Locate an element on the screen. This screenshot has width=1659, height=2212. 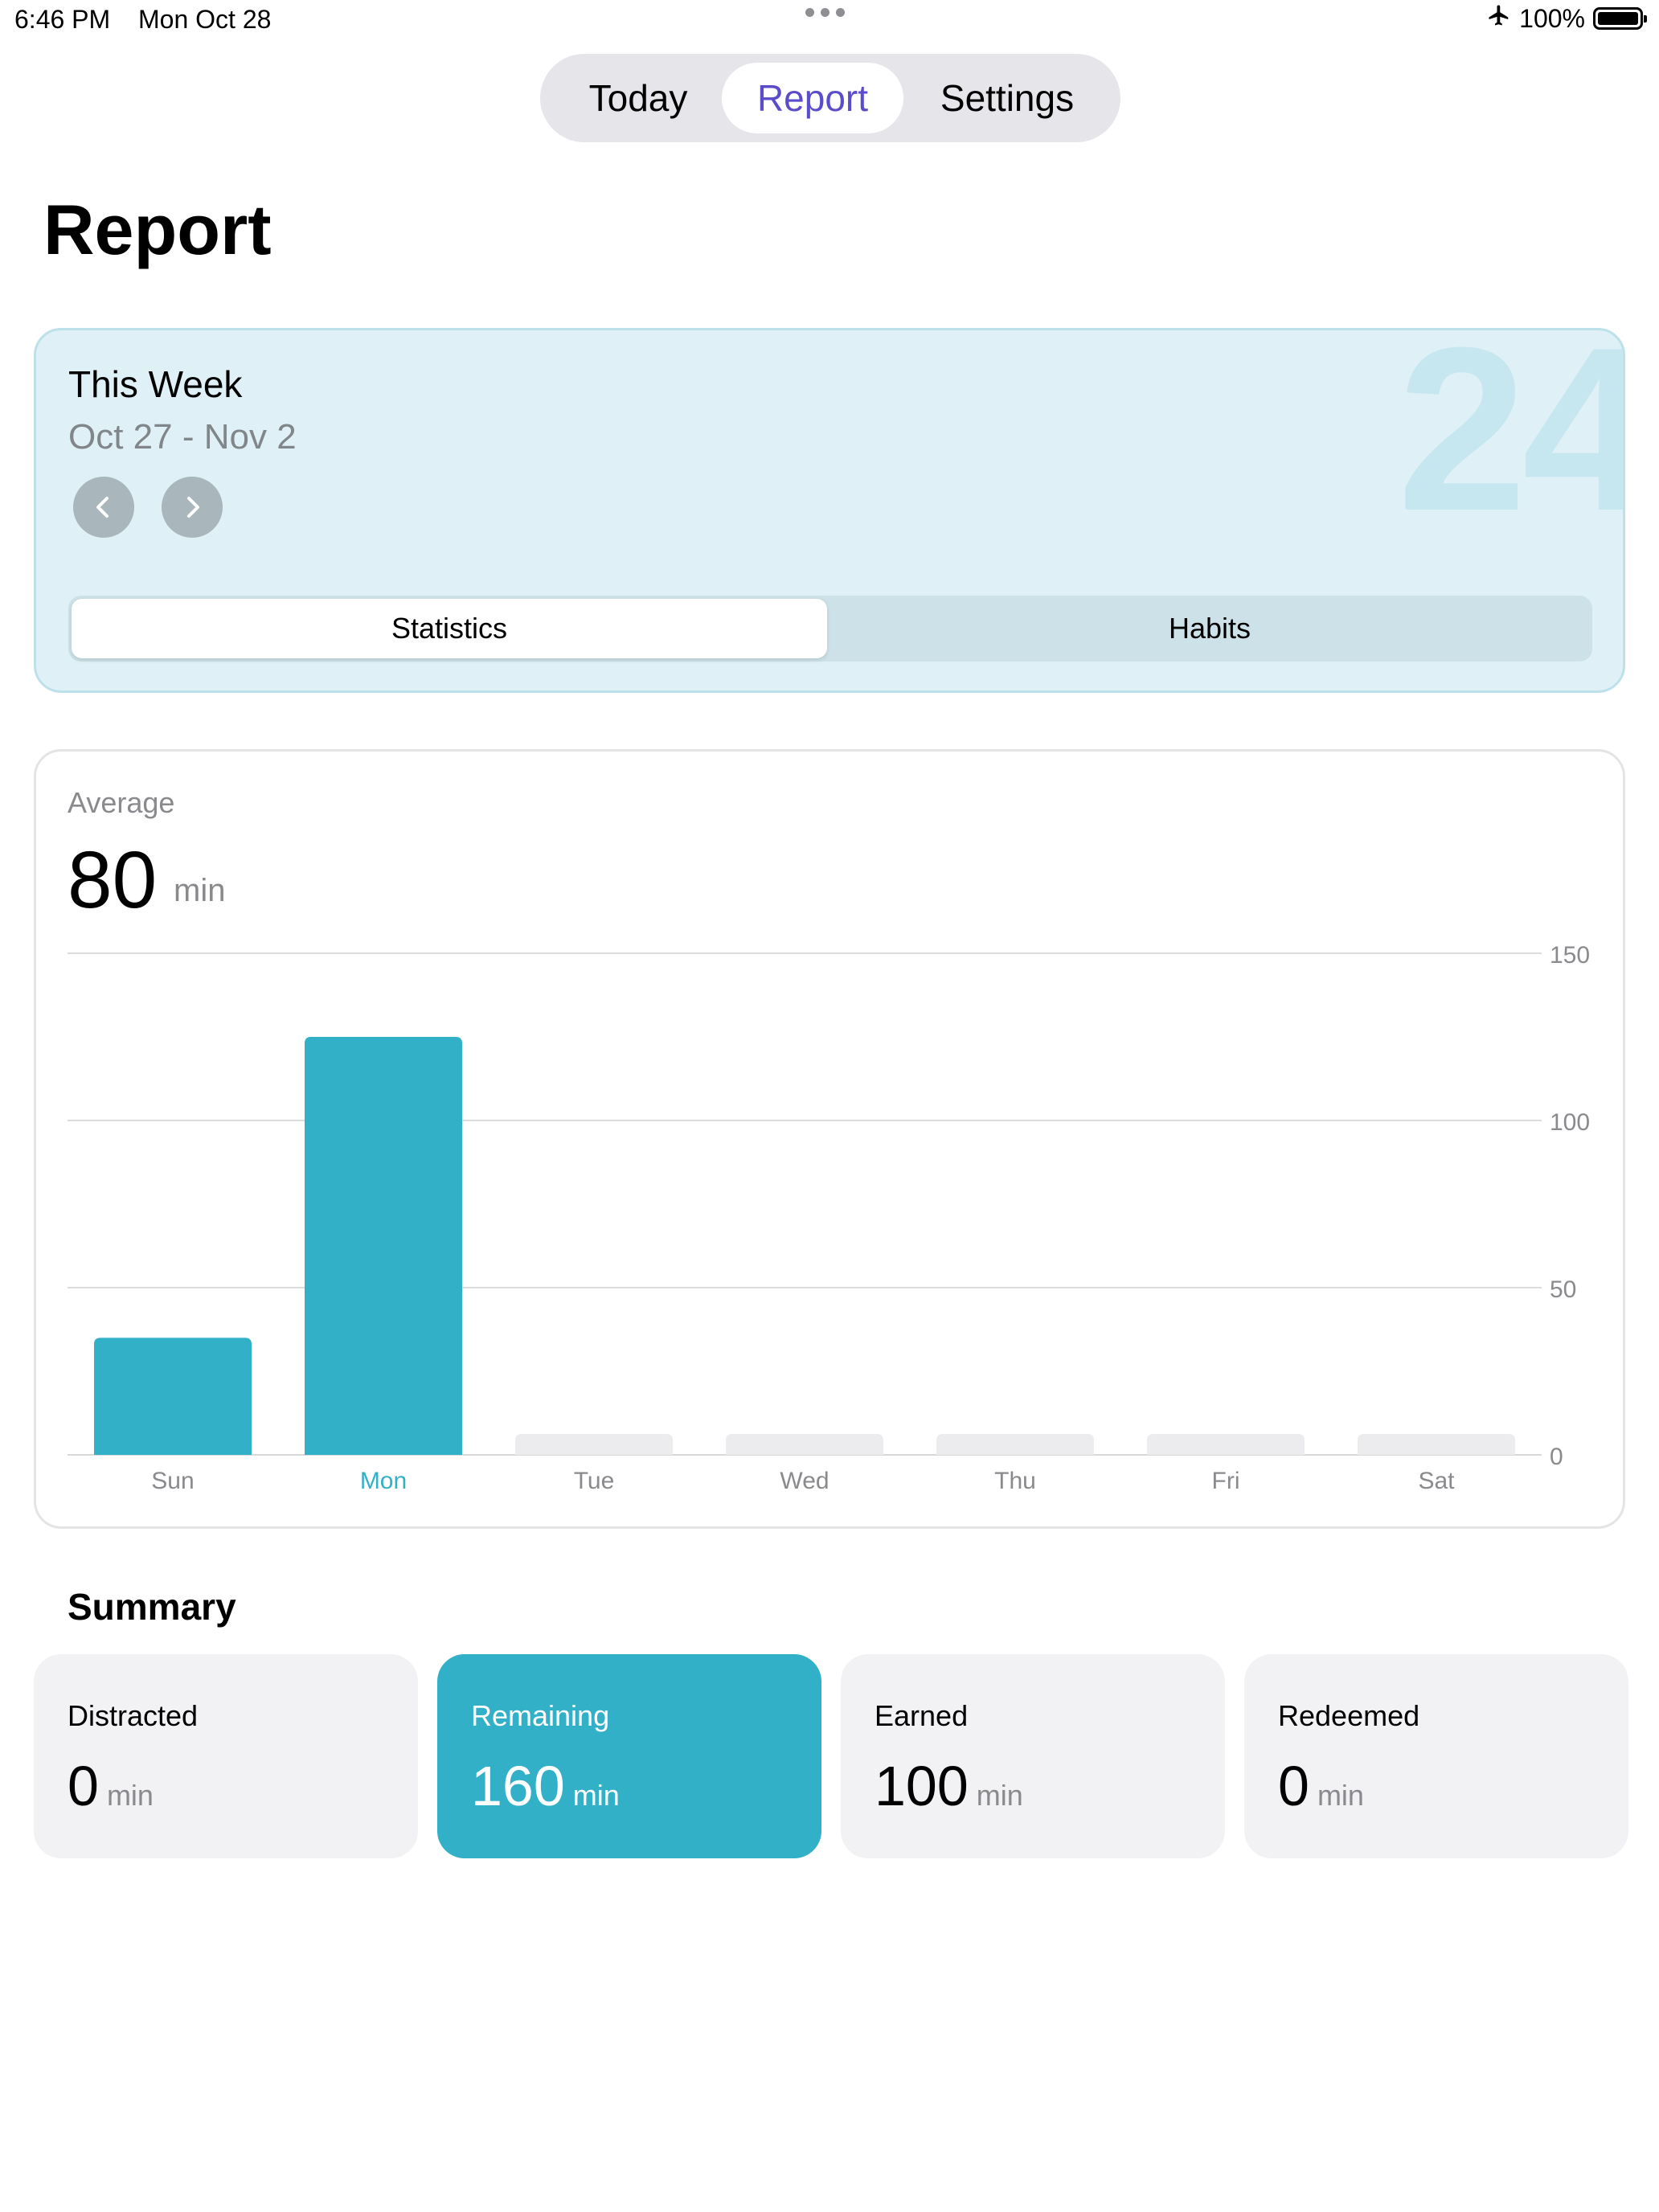
average-label: Average is located at coordinates (121, 802).